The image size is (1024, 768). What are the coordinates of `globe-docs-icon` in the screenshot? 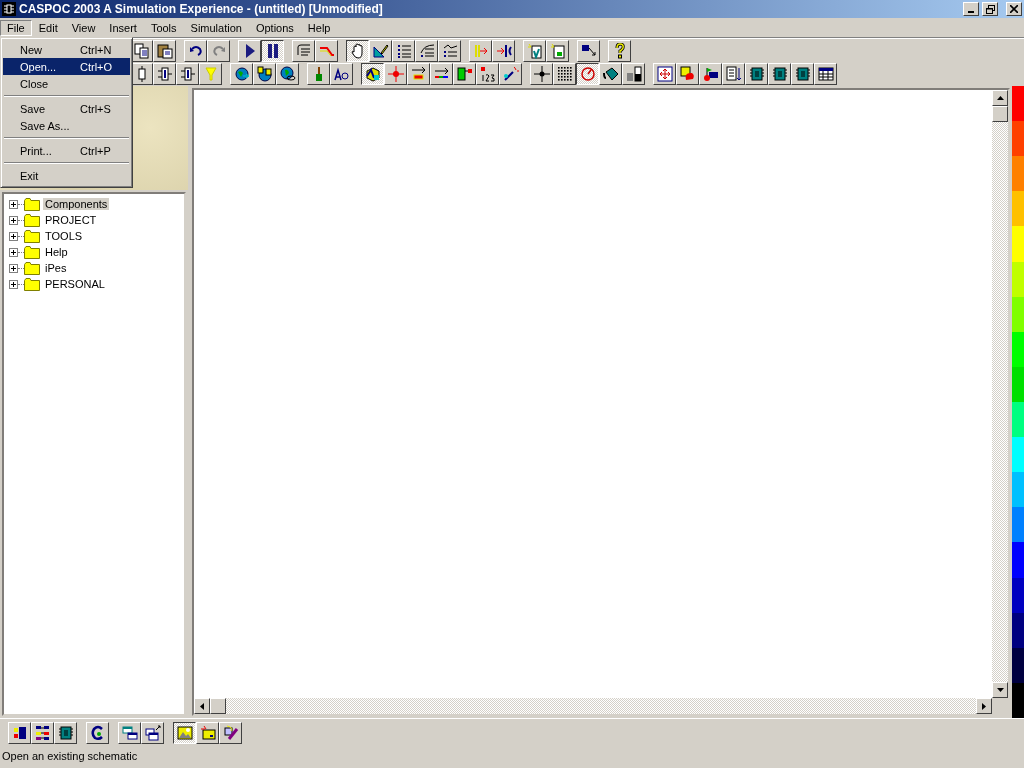 It's located at (264, 74).